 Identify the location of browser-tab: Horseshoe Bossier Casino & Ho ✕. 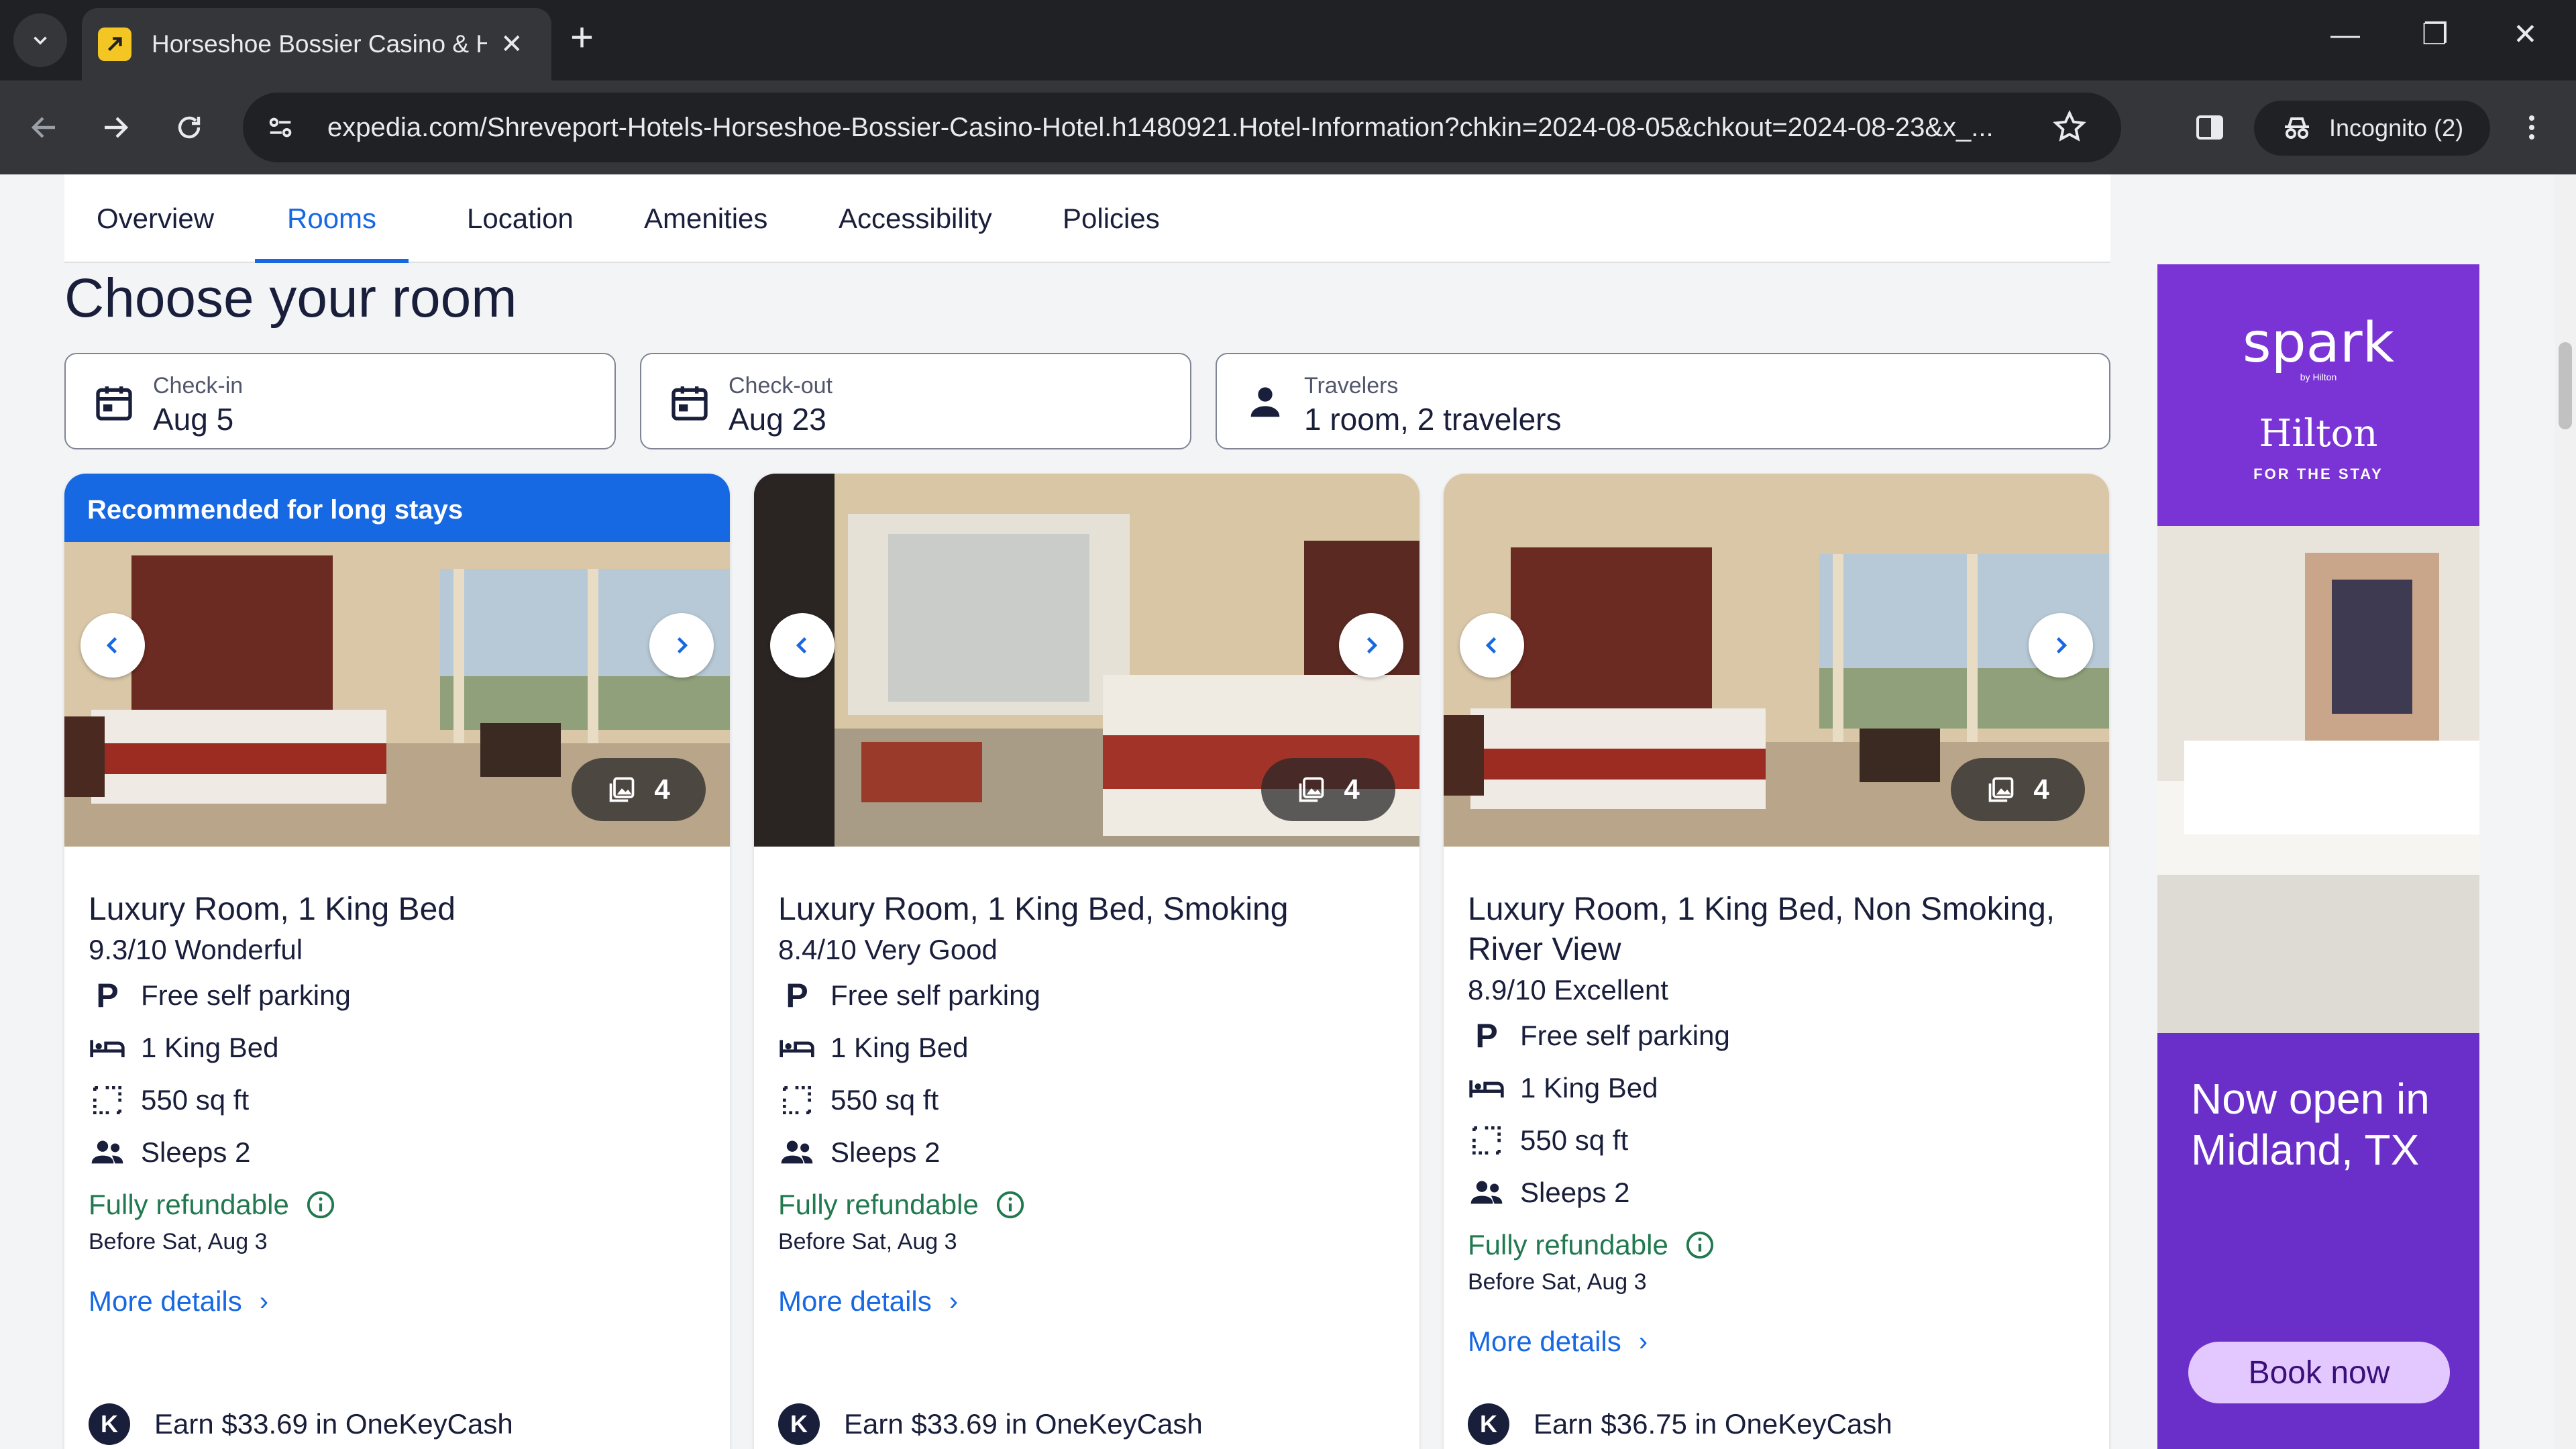
(316, 44).